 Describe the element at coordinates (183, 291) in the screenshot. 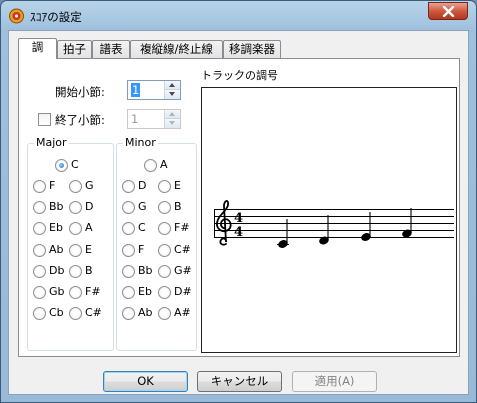

I see `minor-key-dsharp-label: D#` at that location.